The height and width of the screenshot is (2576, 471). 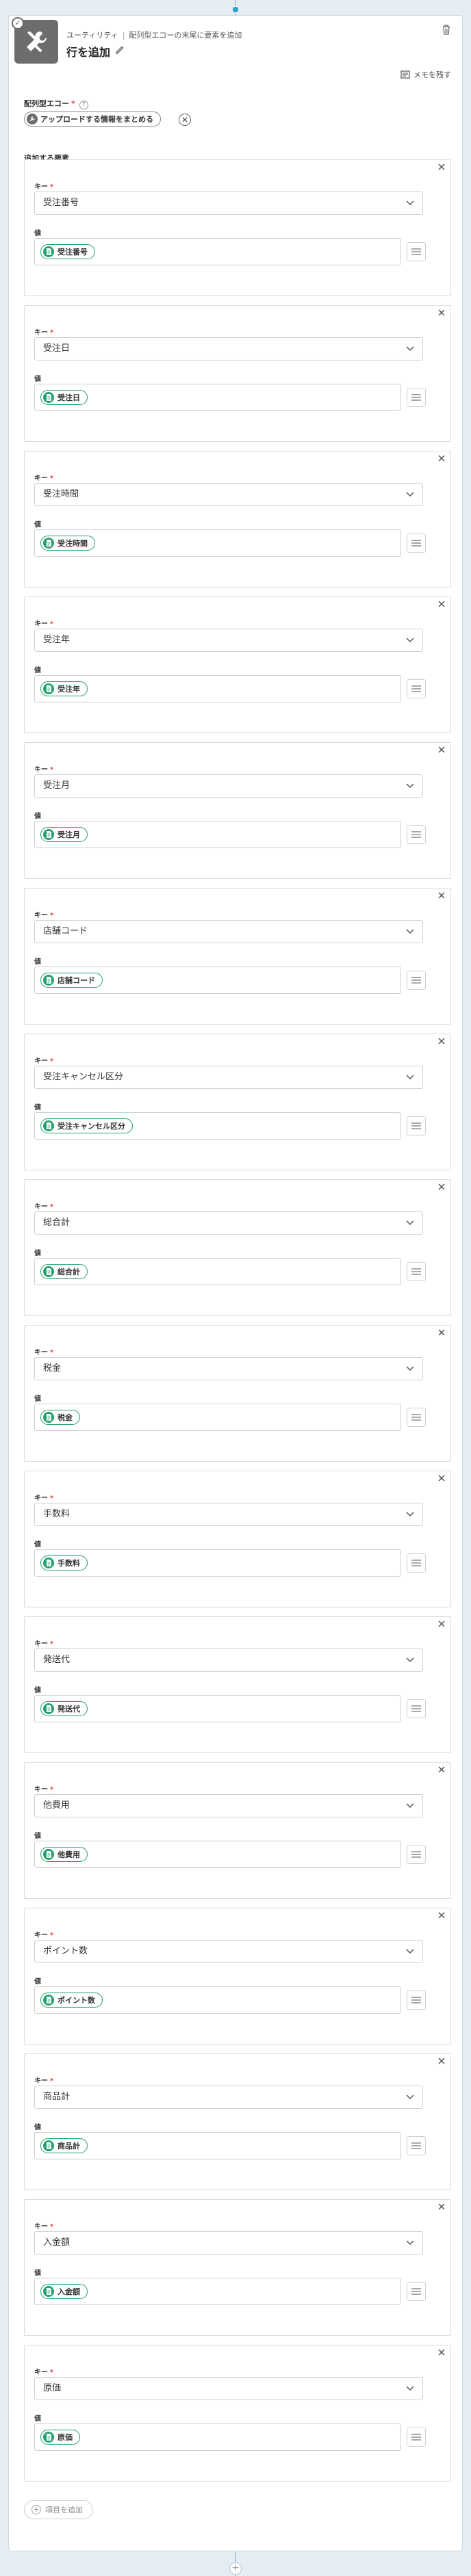 I want to click on value-input: 店舗コード, so click(x=217, y=980).